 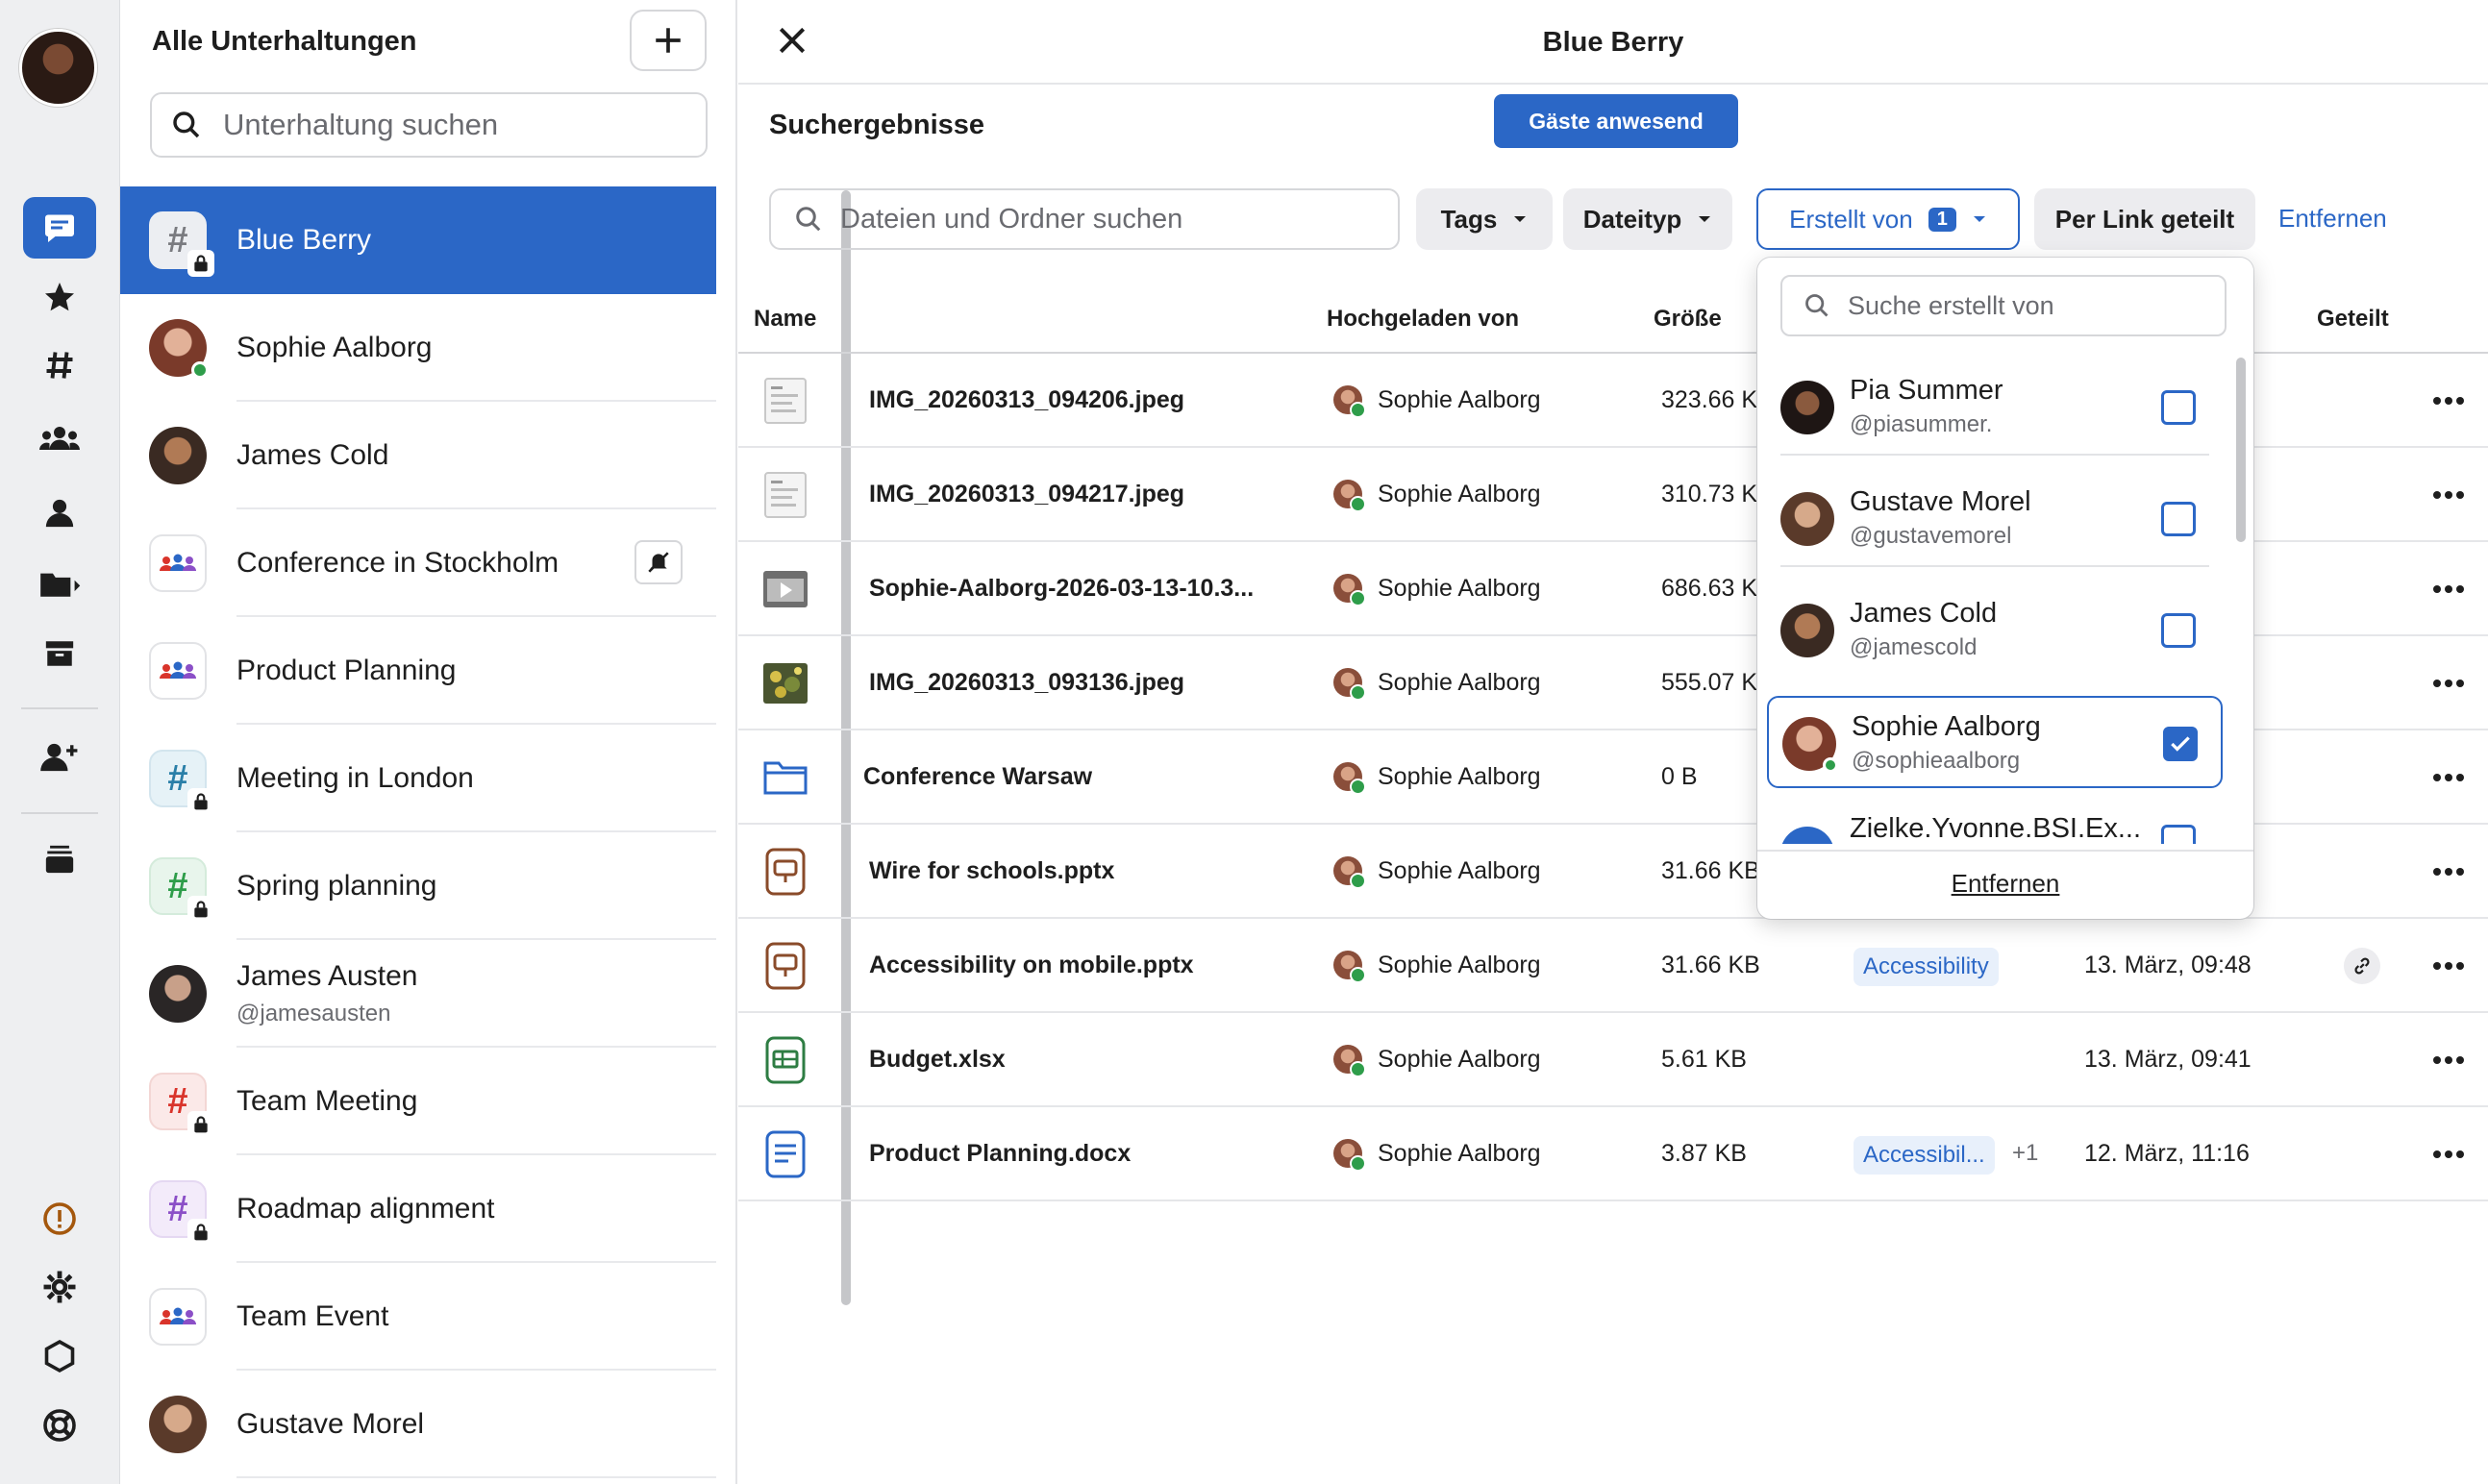 What do you see at coordinates (59, 757) in the screenshot?
I see `add-person-icon` at bounding box center [59, 757].